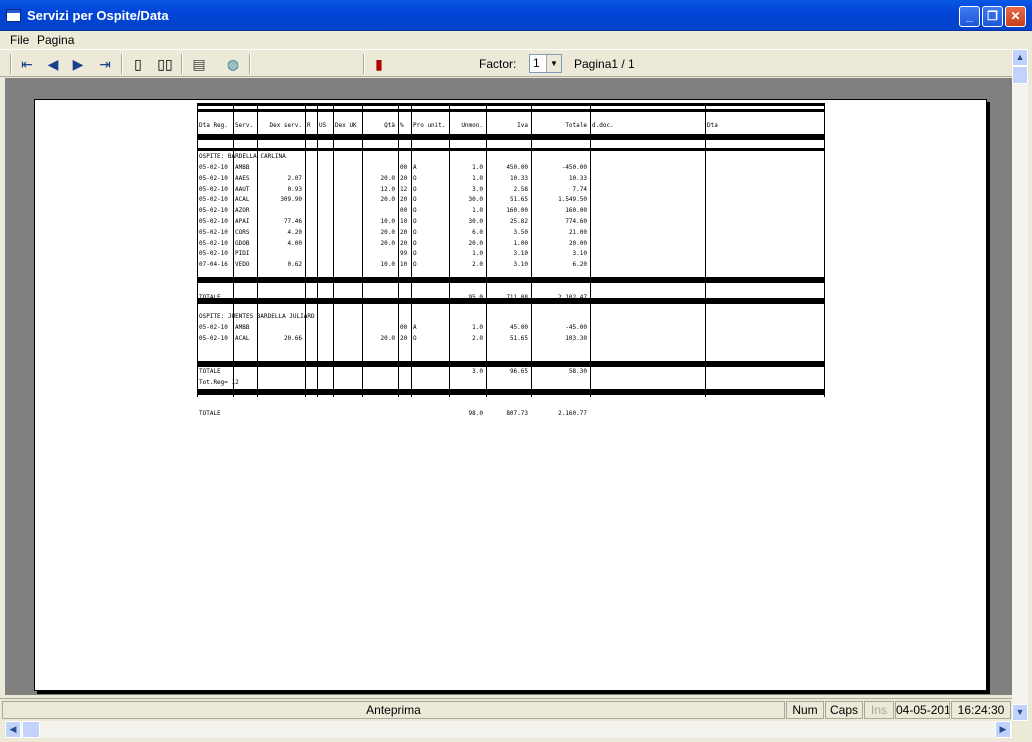  I want to click on table-cell: 103.30, so click(576, 338).